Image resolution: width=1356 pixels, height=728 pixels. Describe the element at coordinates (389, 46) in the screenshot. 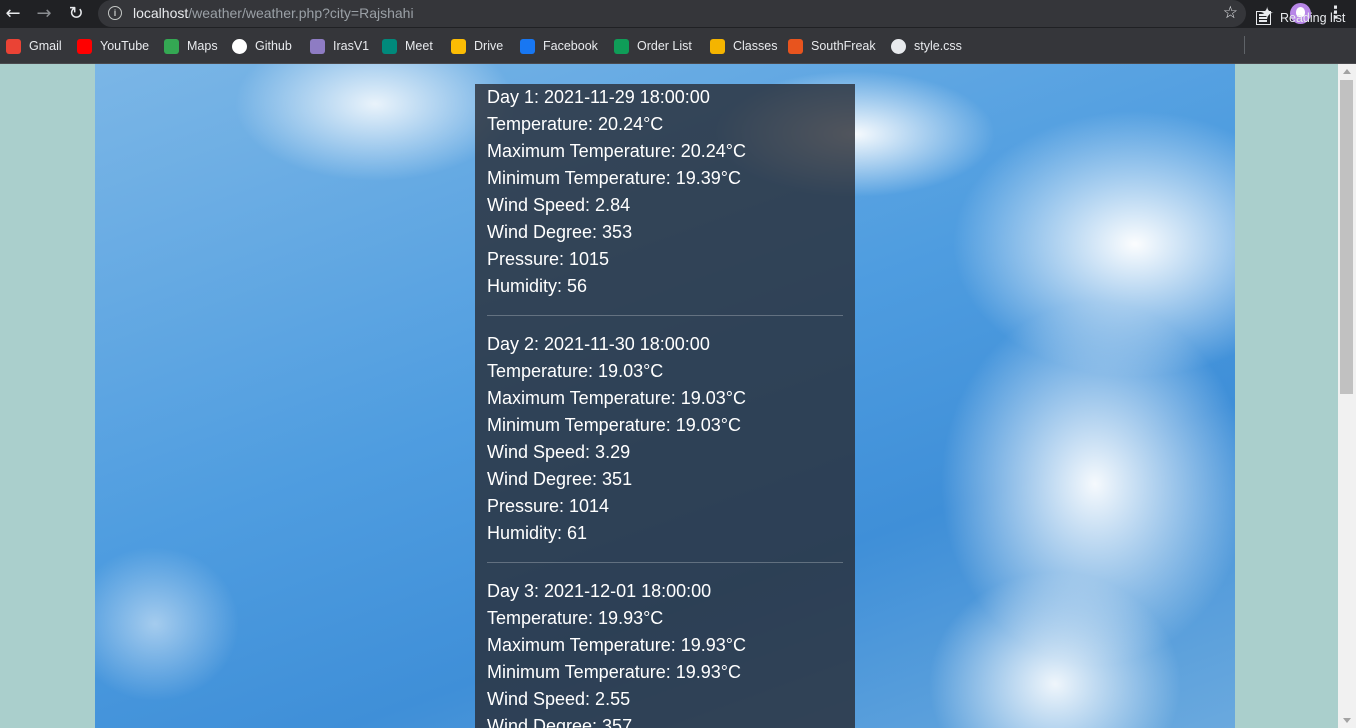

I see `meet-icon` at that location.